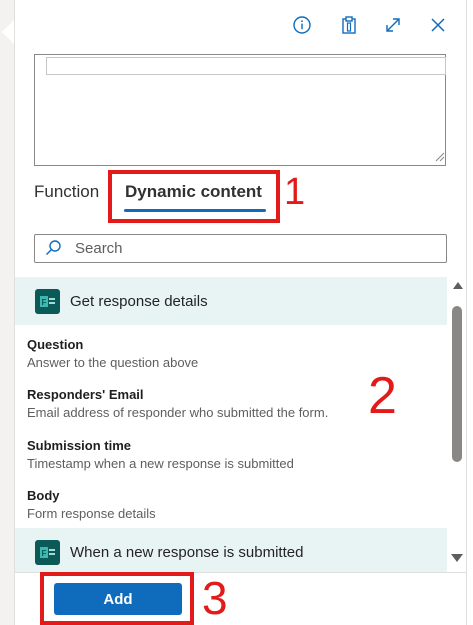 This screenshot has height=625, width=473. Describe the element at coordinates (139, 301) in the screenshot. I see `group-title: Get response details` at that location.